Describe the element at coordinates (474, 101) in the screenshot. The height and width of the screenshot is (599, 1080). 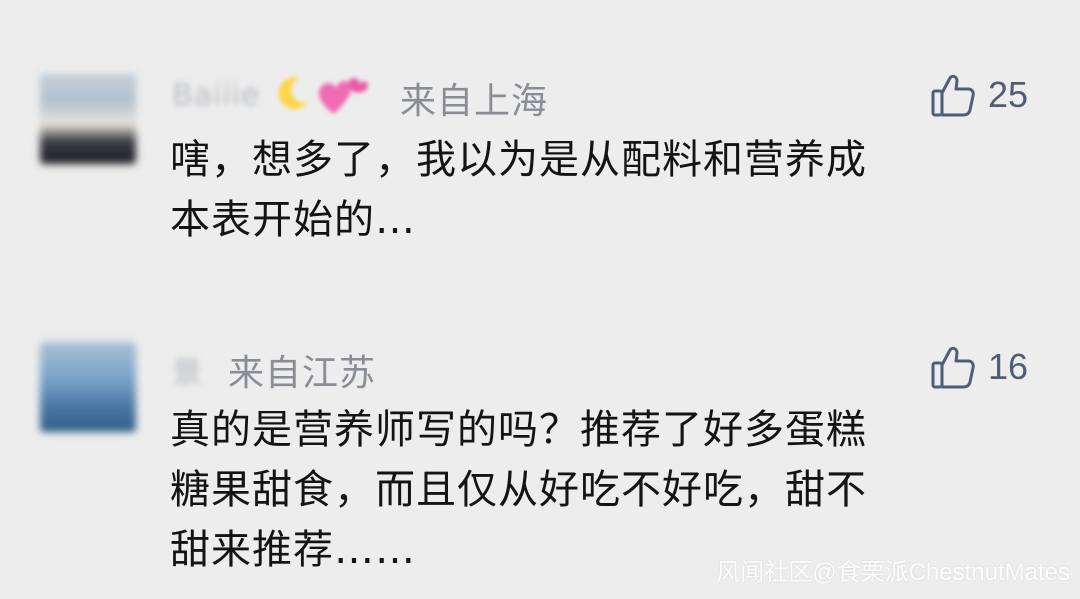
I see `location-label: 来自上海` at that location.